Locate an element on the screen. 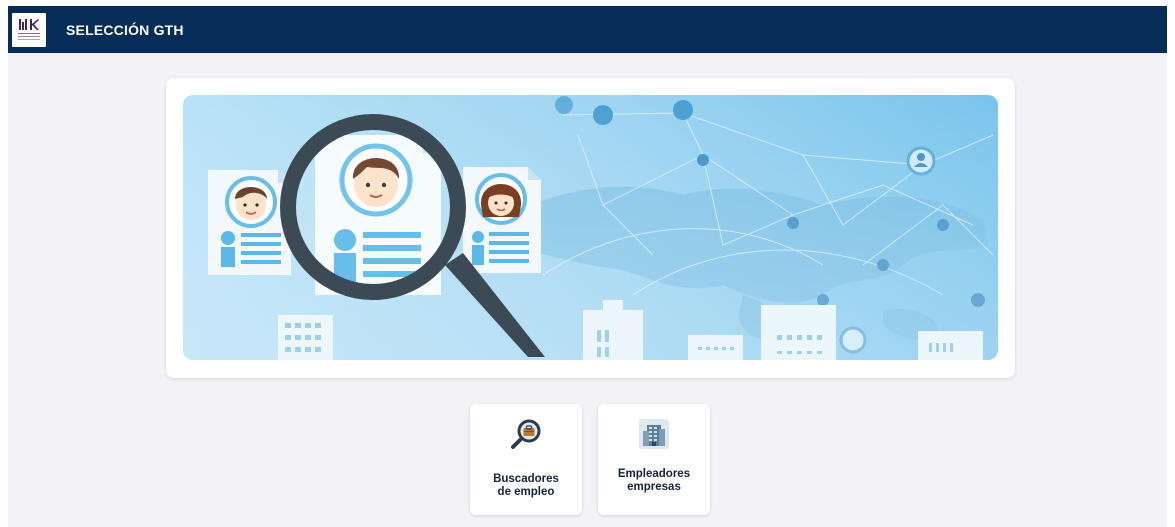 The image size is (1175, 527). magnifier-briefcase-icon is located at coordinates (526, 434).